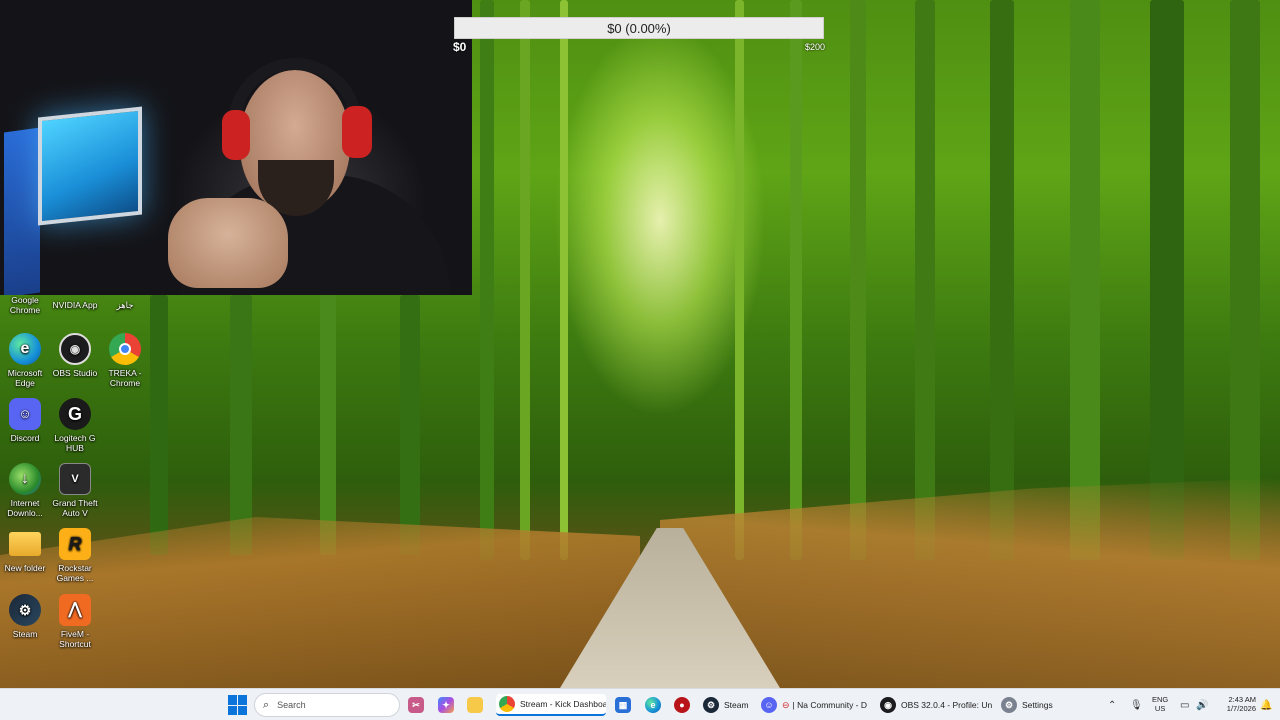 The width and height of the screenshot is (1280, 720). Describe the element at coordinates (25, 544) in the screenshot. I see `folder-icon` at that location.